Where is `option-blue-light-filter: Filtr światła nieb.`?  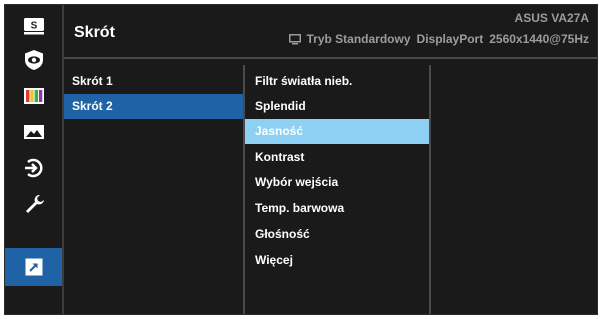 option-blue-light-filter: Filtr światła nieb. is located at coordinates (337, 81).